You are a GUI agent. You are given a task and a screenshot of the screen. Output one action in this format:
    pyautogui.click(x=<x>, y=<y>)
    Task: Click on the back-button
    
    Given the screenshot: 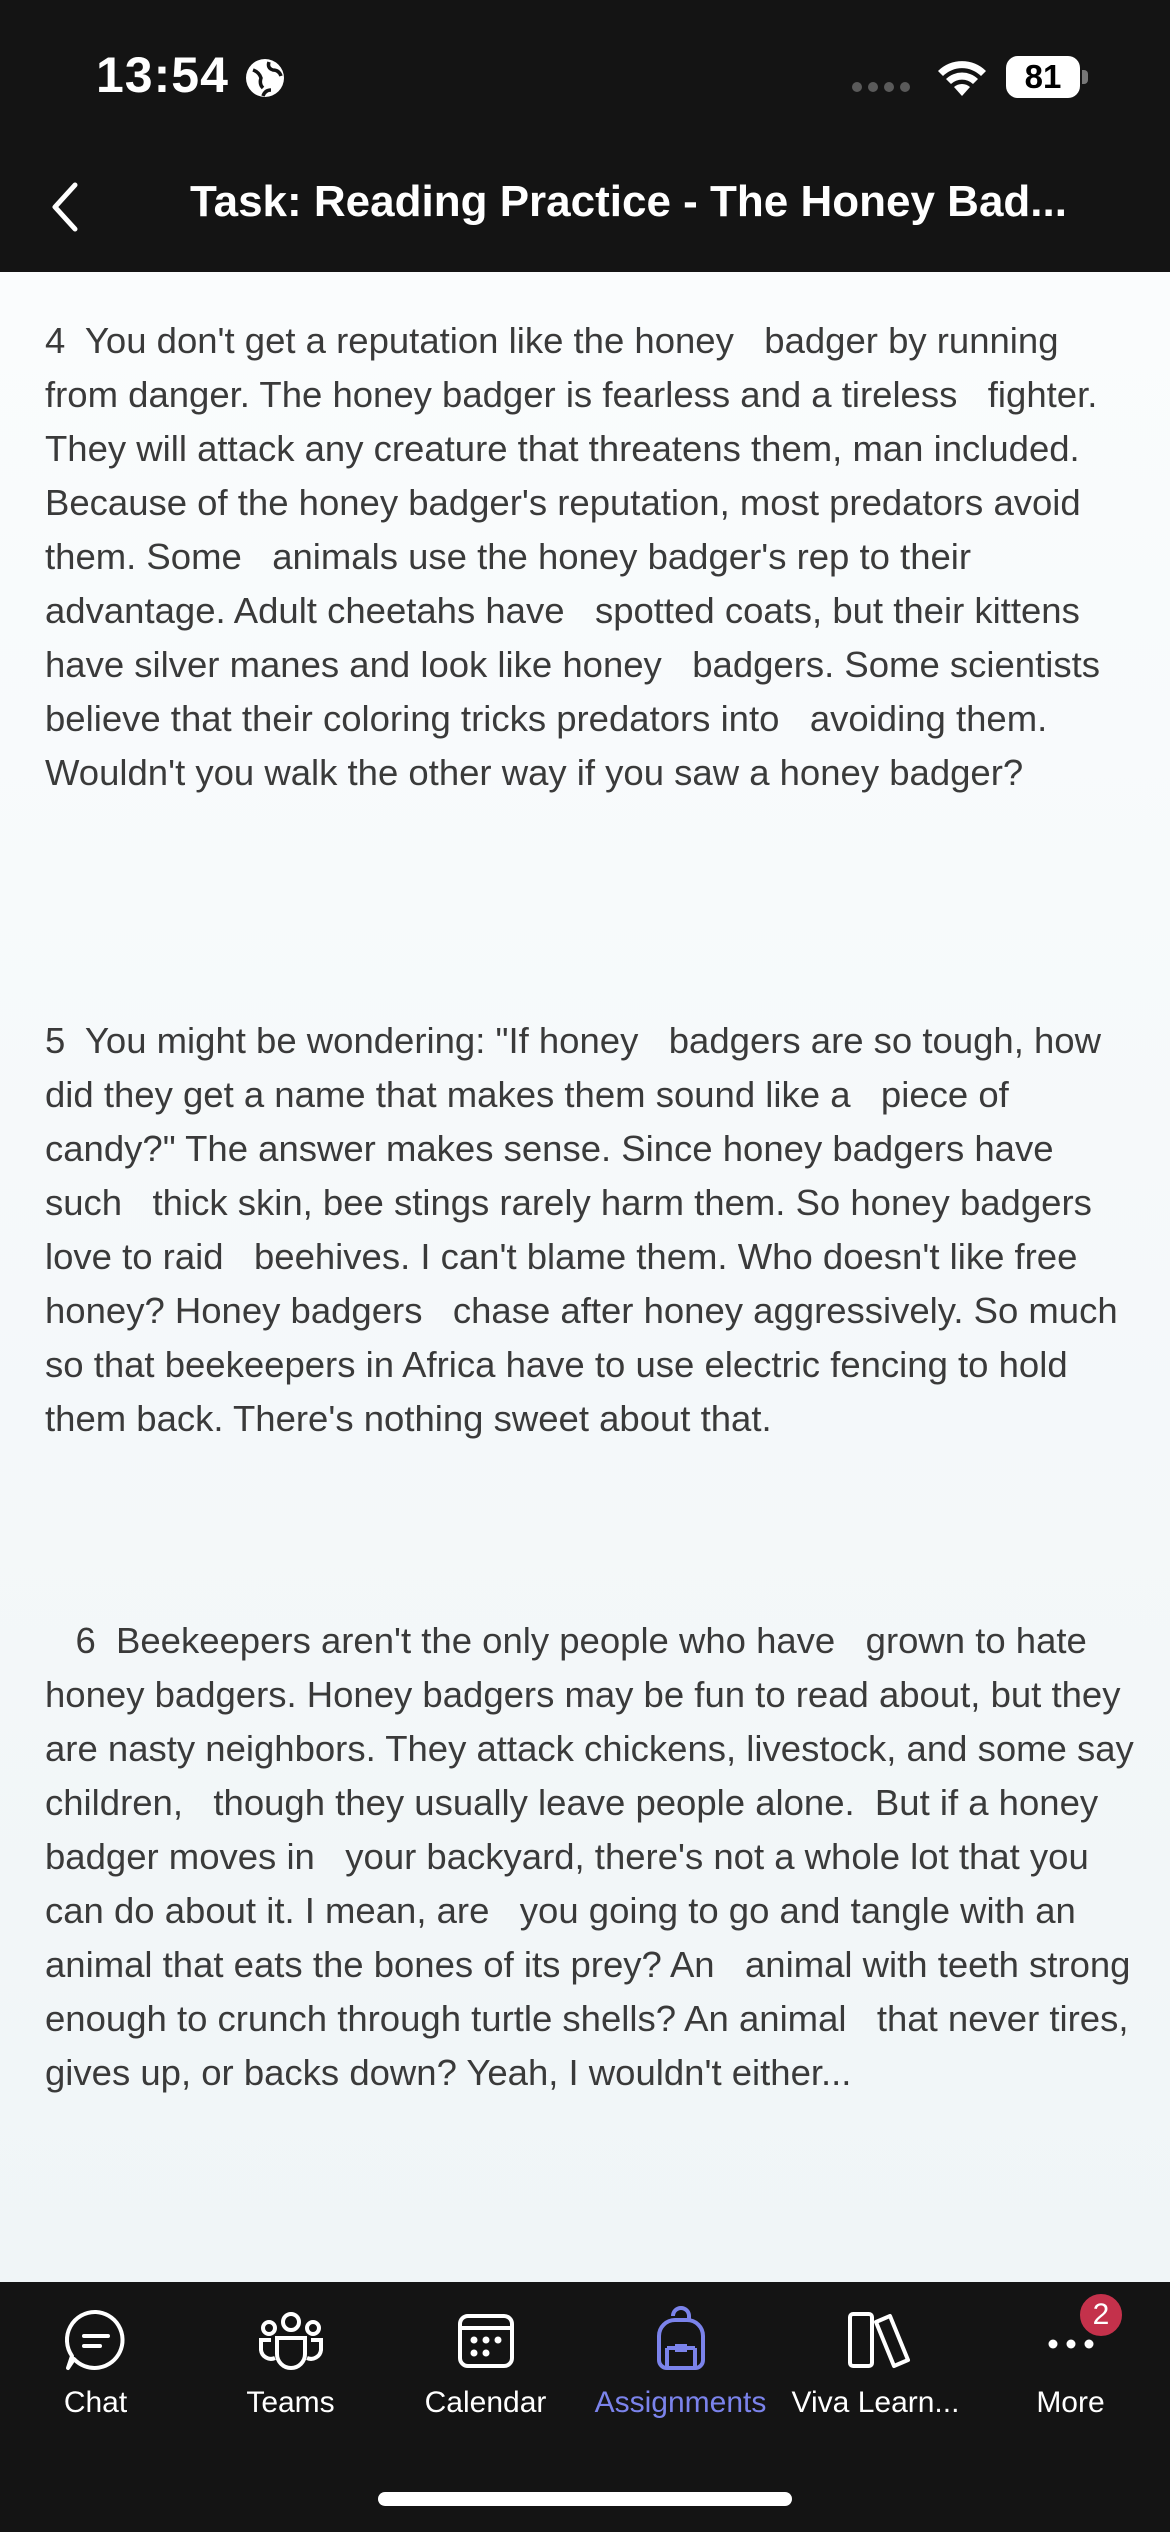 What is the action you would take?
    pyautogui.click(x=65, y=207)
    